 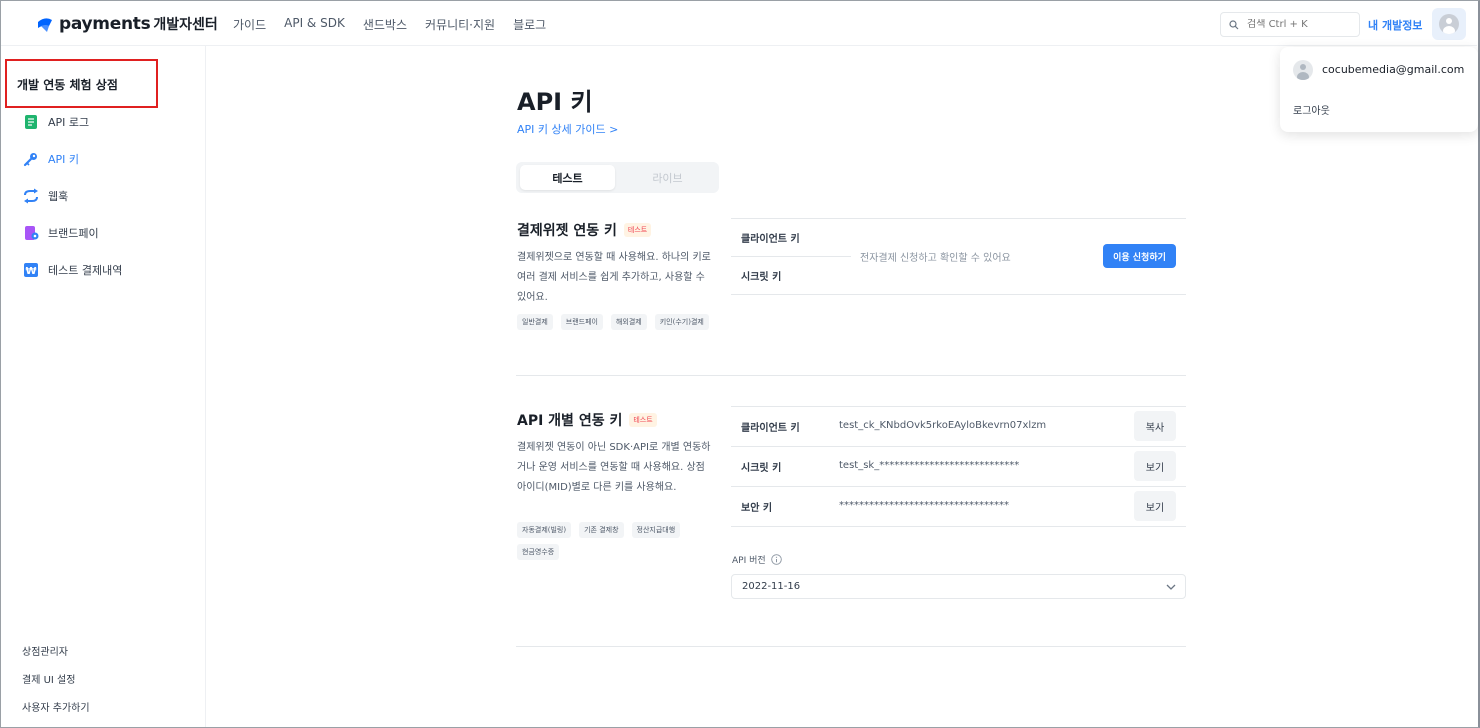 What do you see at coordinates (555, 102) in the screenshot?
I see `page-title: API 키` at bounding box center [555, 102].